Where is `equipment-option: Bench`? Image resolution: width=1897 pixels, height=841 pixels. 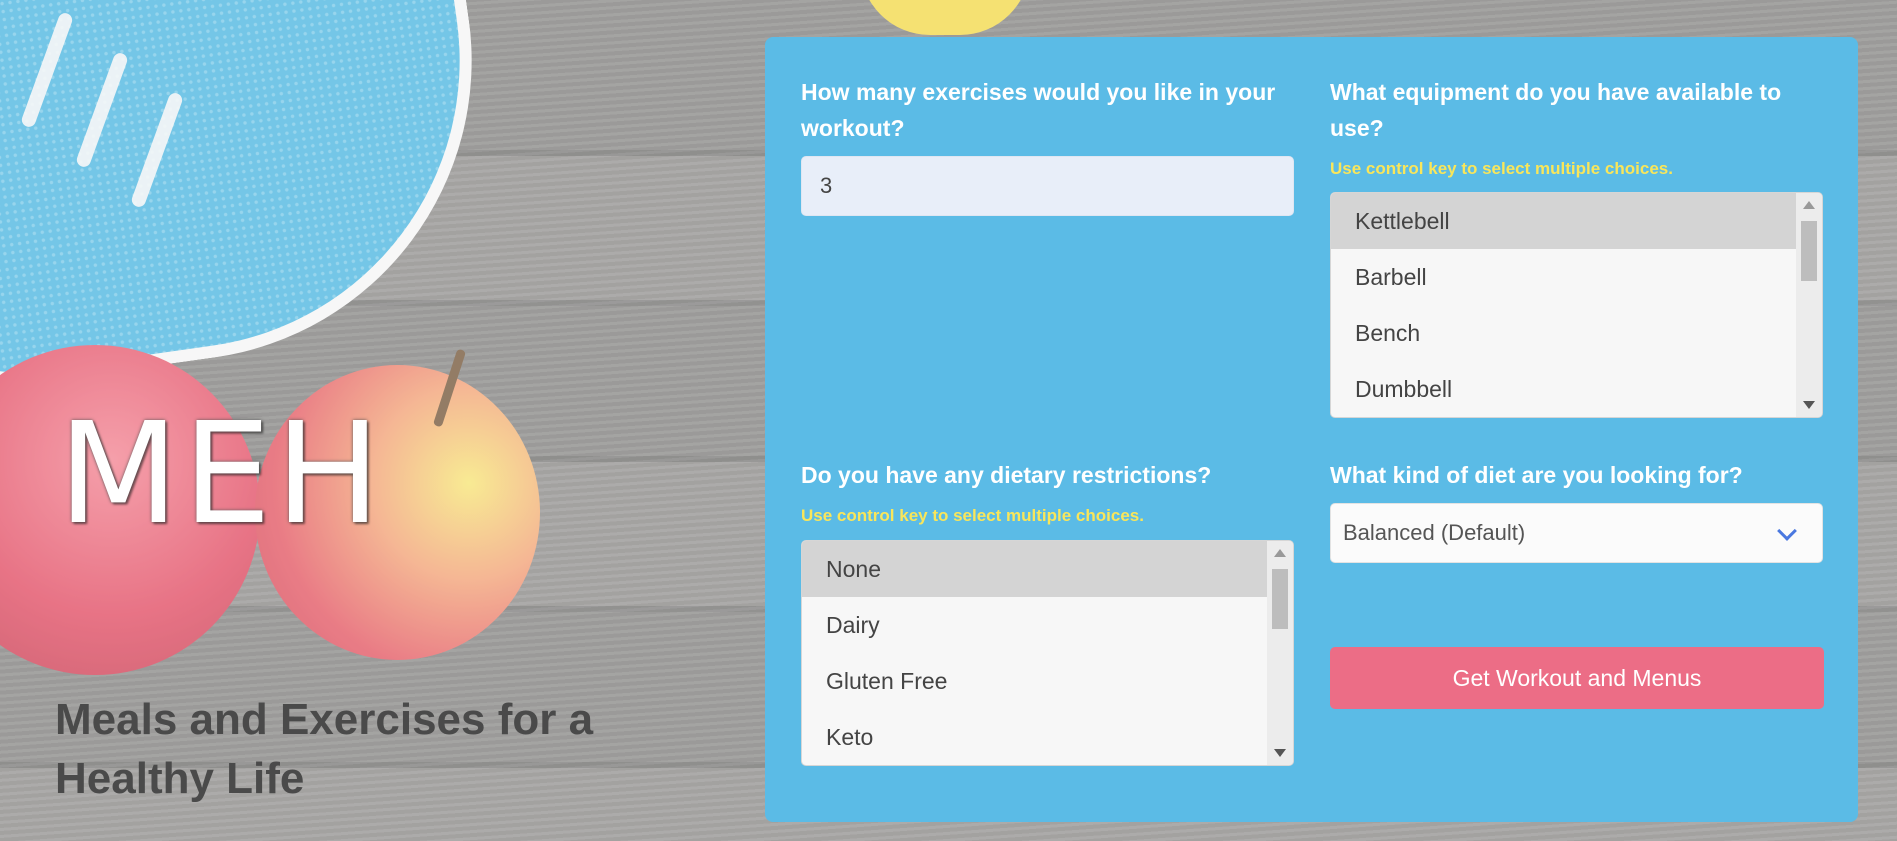
equipment-option: Bench is located at coordinates (1564, 333).